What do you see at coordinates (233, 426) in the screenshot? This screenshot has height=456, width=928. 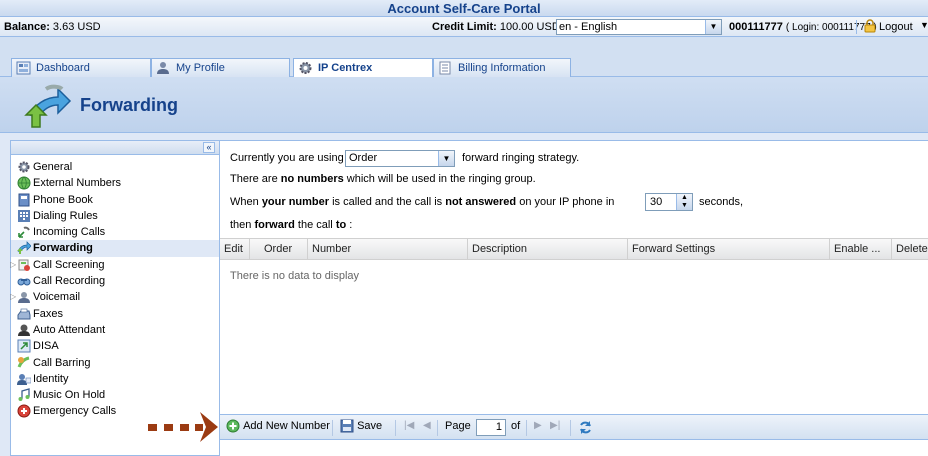 I see `add-icon` at bounding box center [233, 426].